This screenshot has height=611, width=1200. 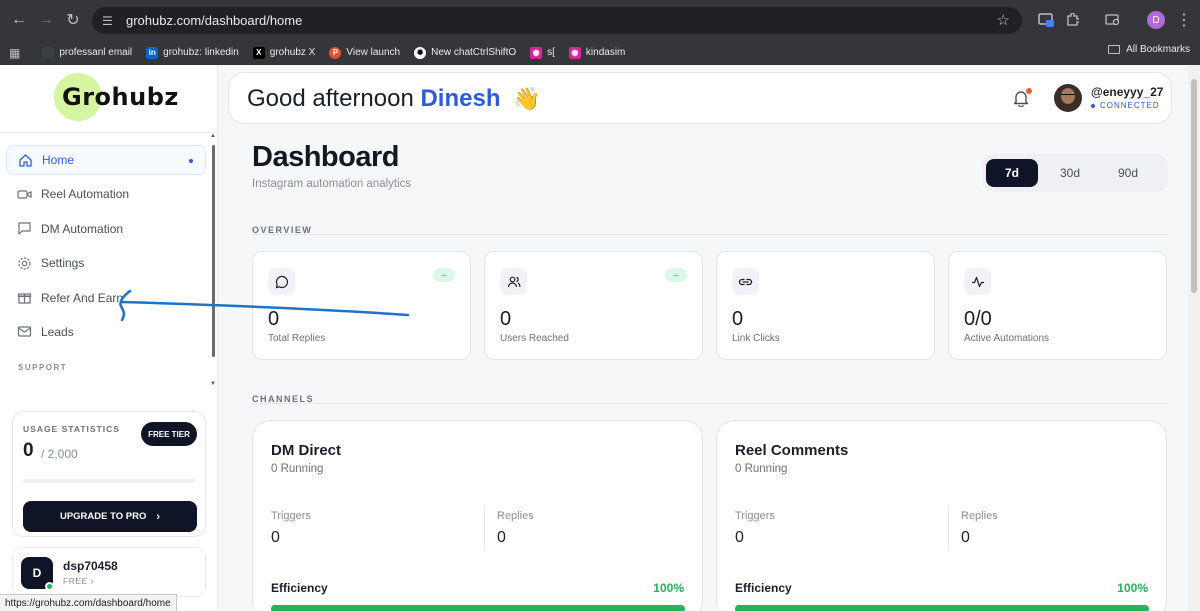 I want to click on sidebar-scrollbar, so click(x=213, y=251).